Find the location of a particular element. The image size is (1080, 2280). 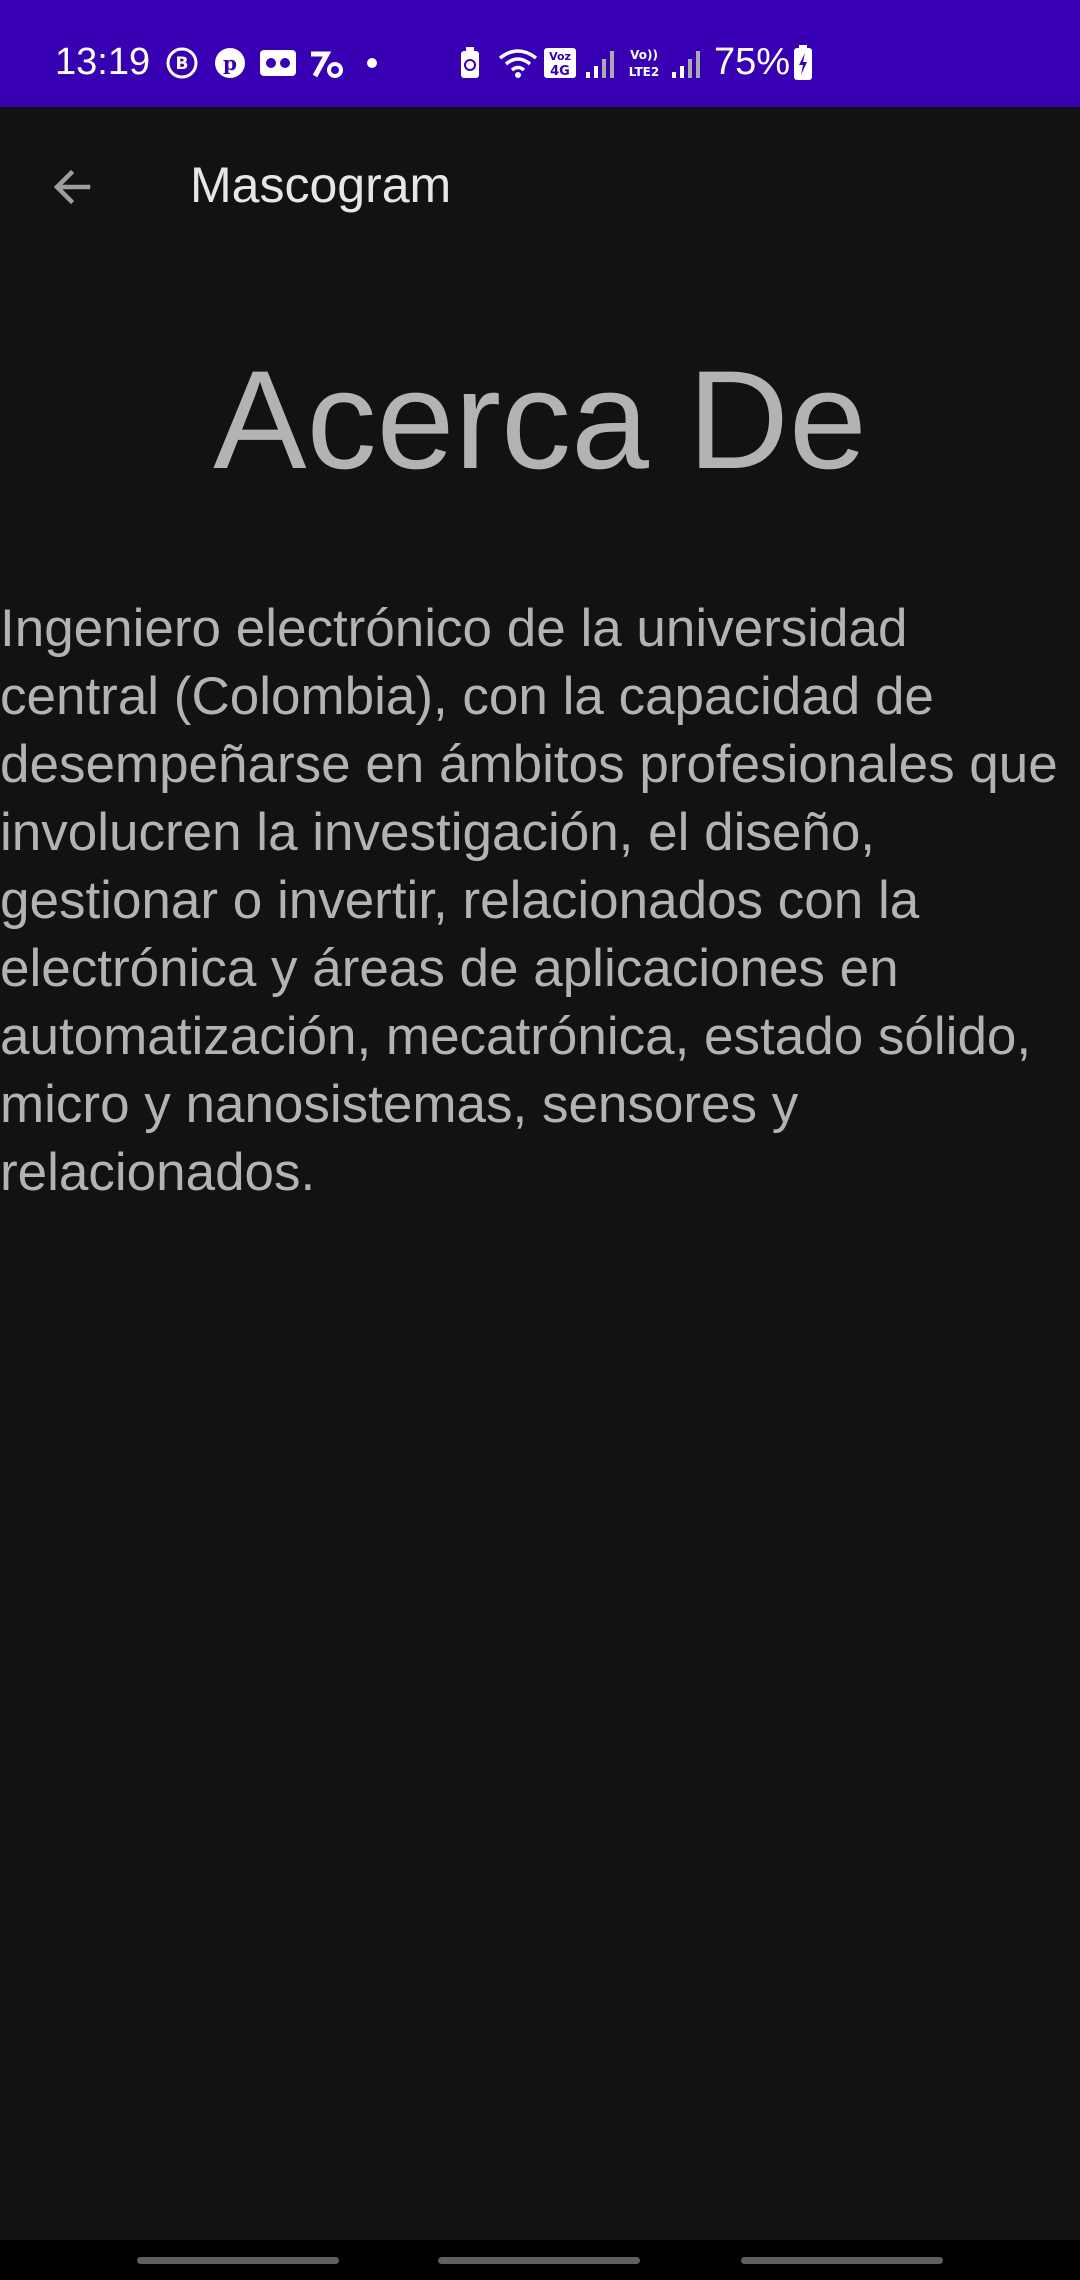

app-bar: Mascogram is located at coordinates (540, 183).